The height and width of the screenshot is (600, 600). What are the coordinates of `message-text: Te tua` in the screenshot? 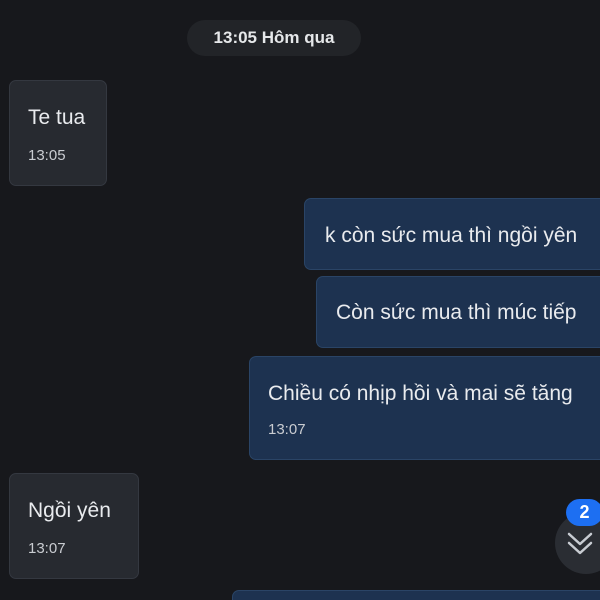 It's located at (57, 117).